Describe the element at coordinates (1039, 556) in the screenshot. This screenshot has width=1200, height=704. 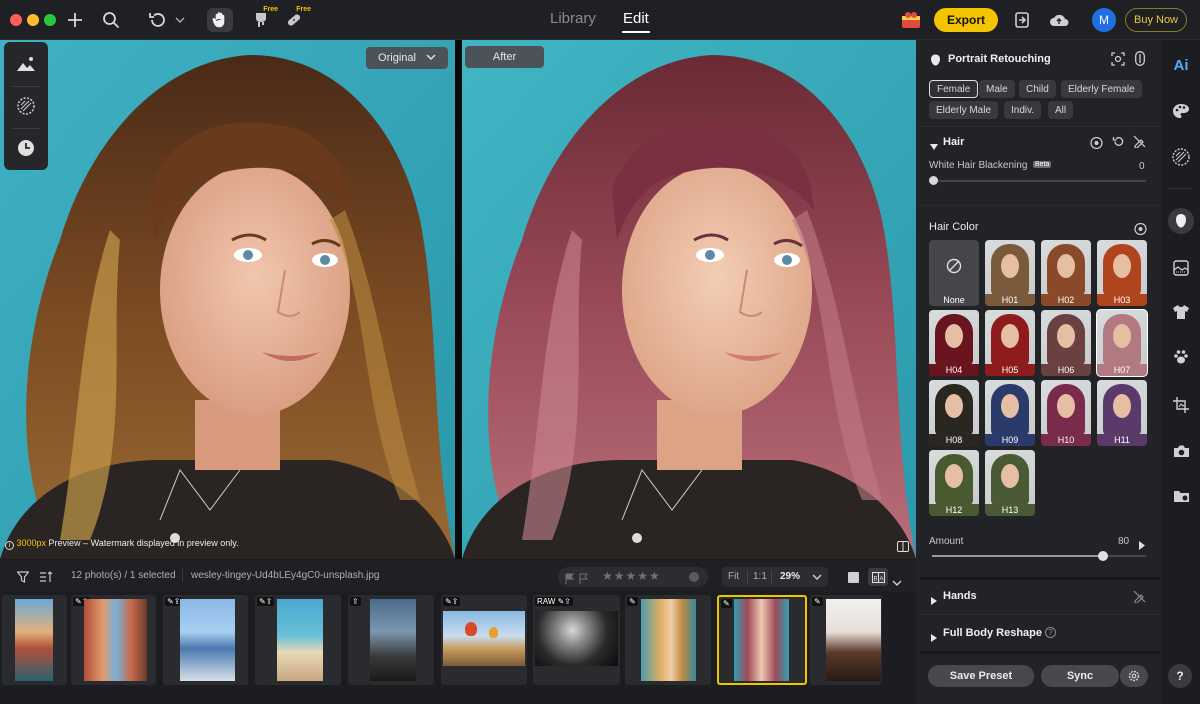
I see `amount-slider-track` at that location.